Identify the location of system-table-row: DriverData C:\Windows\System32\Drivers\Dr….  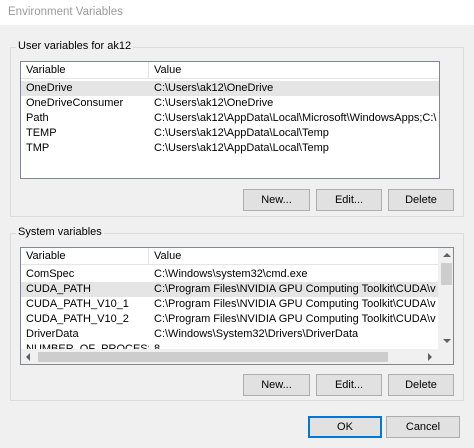
(229, 334).